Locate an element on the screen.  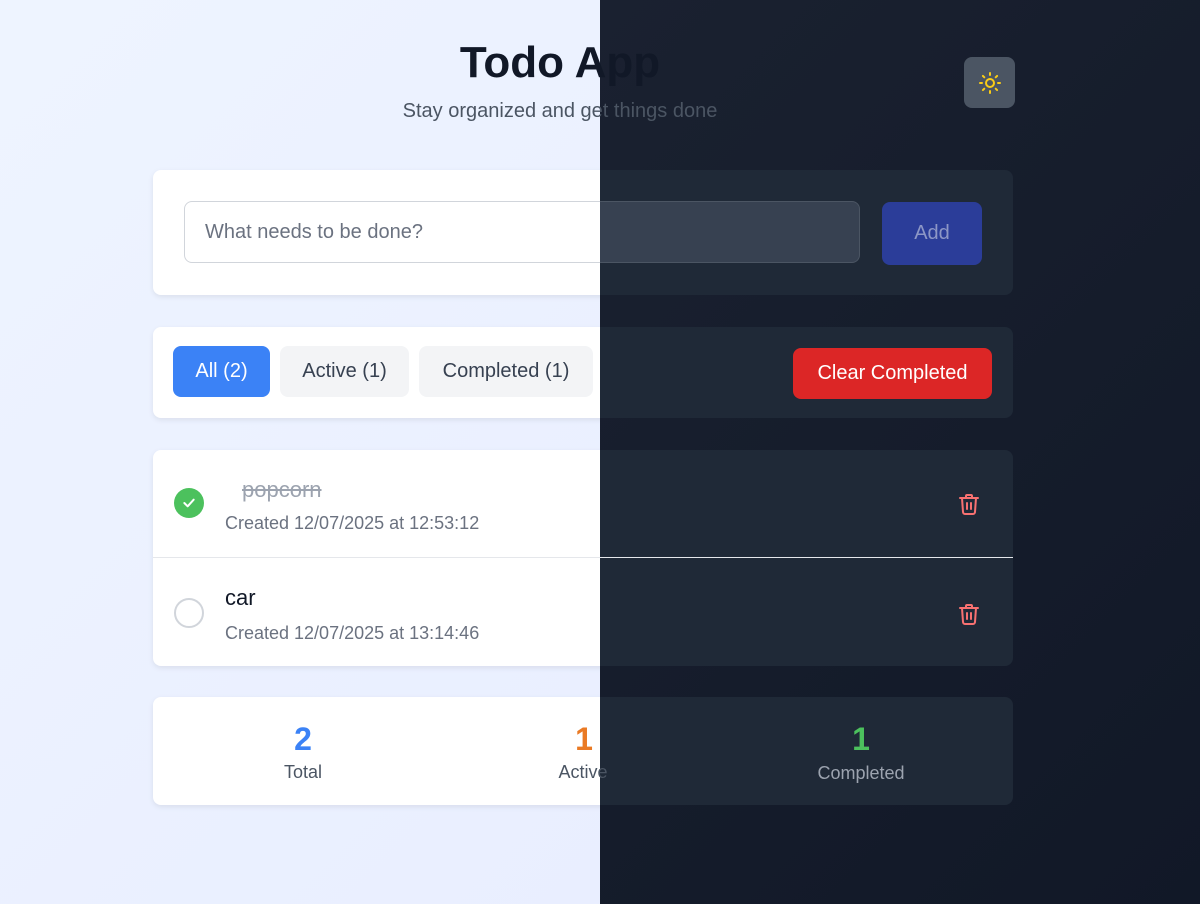
todo-input-dark is located at coordinates (730, 232).